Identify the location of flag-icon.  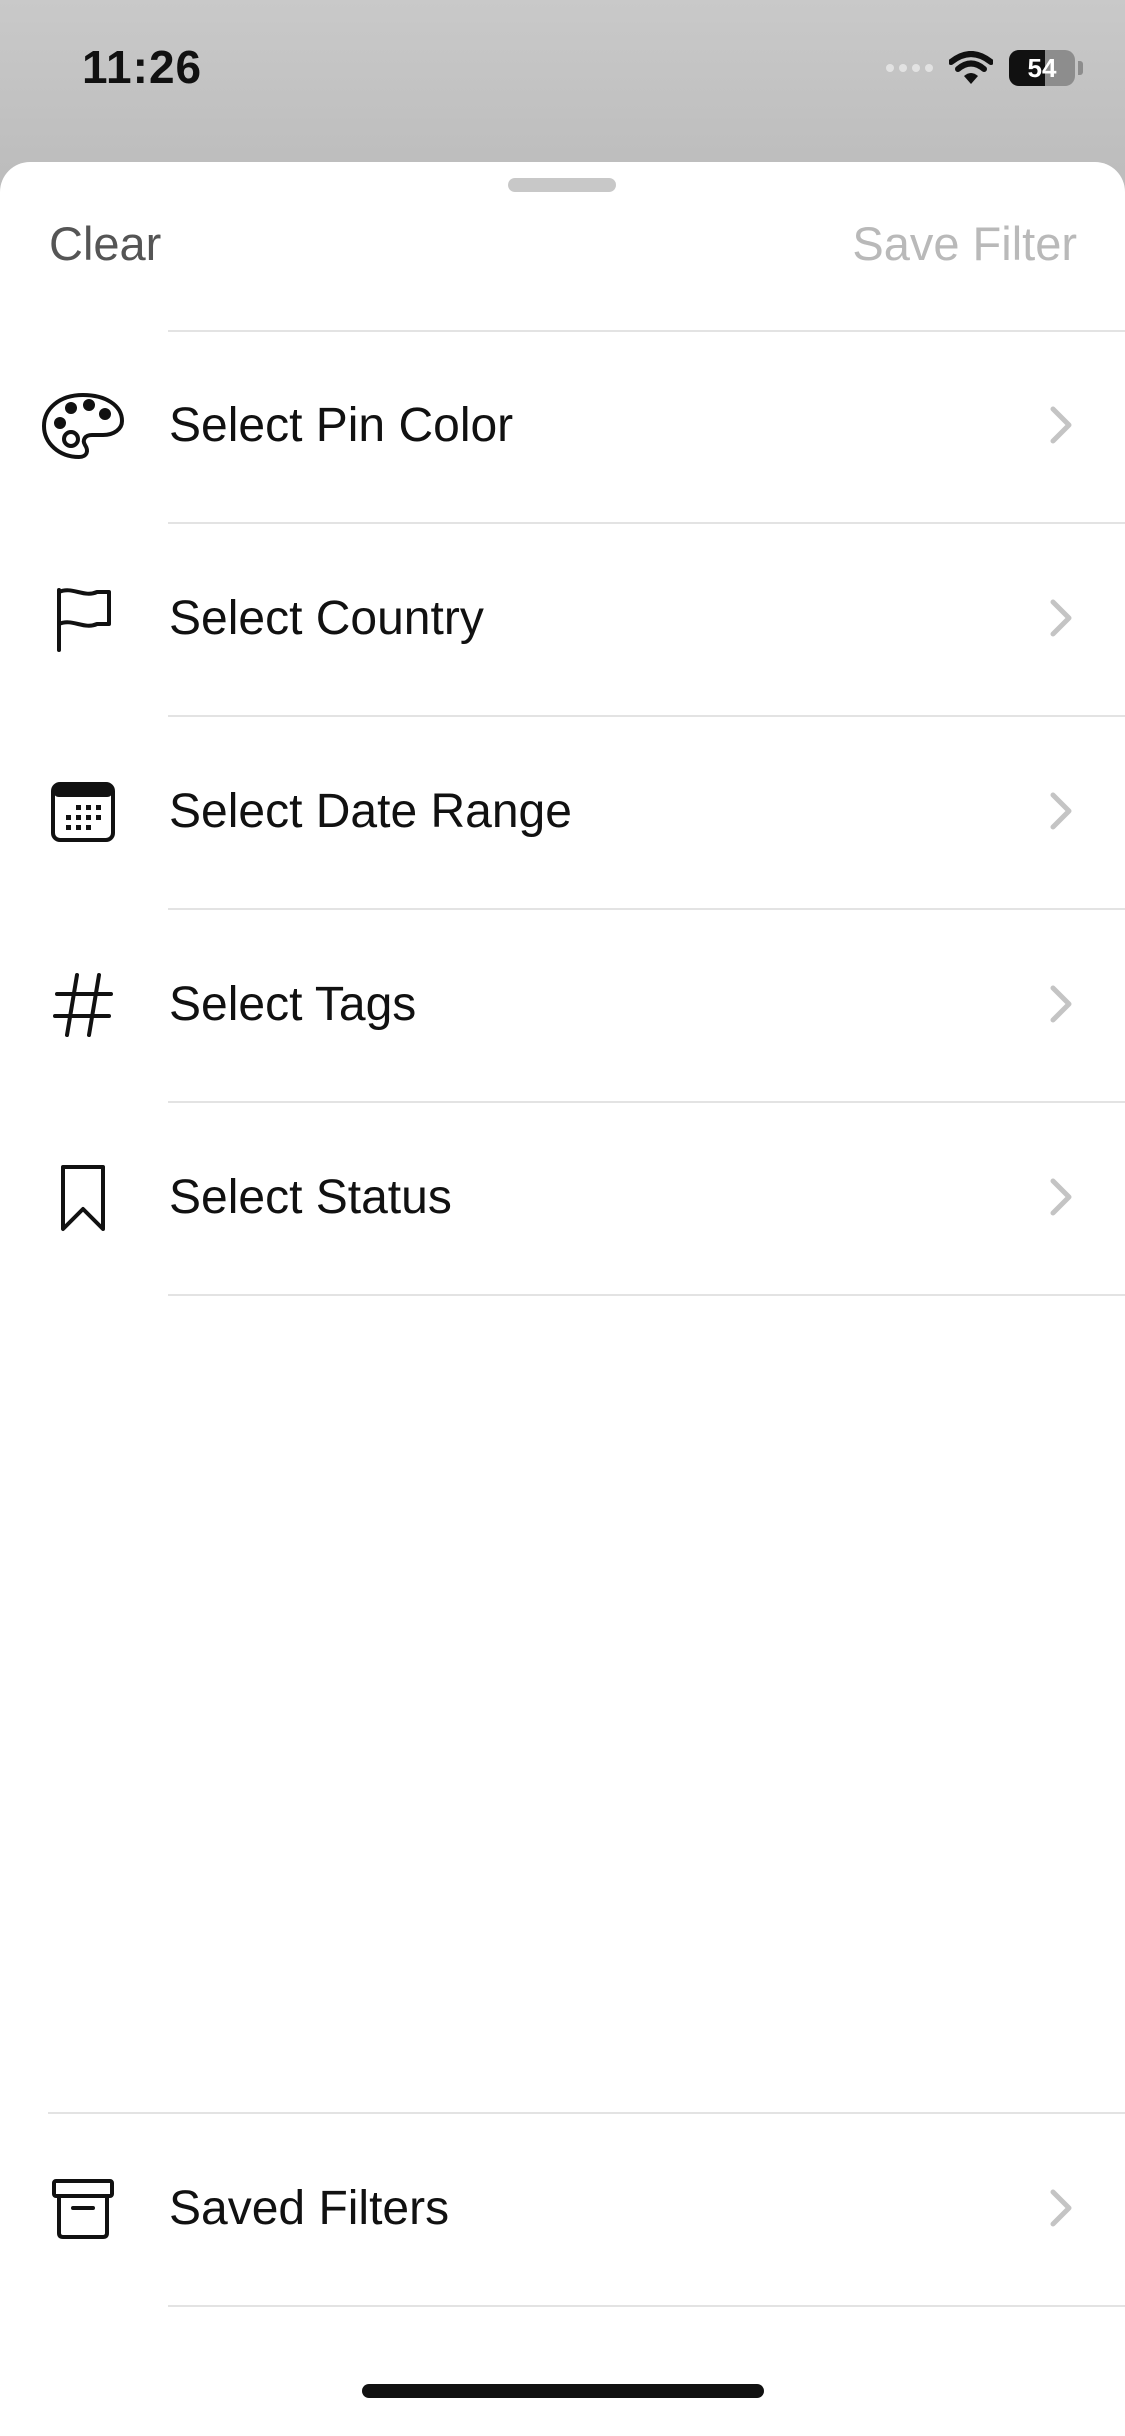
(83, 619).